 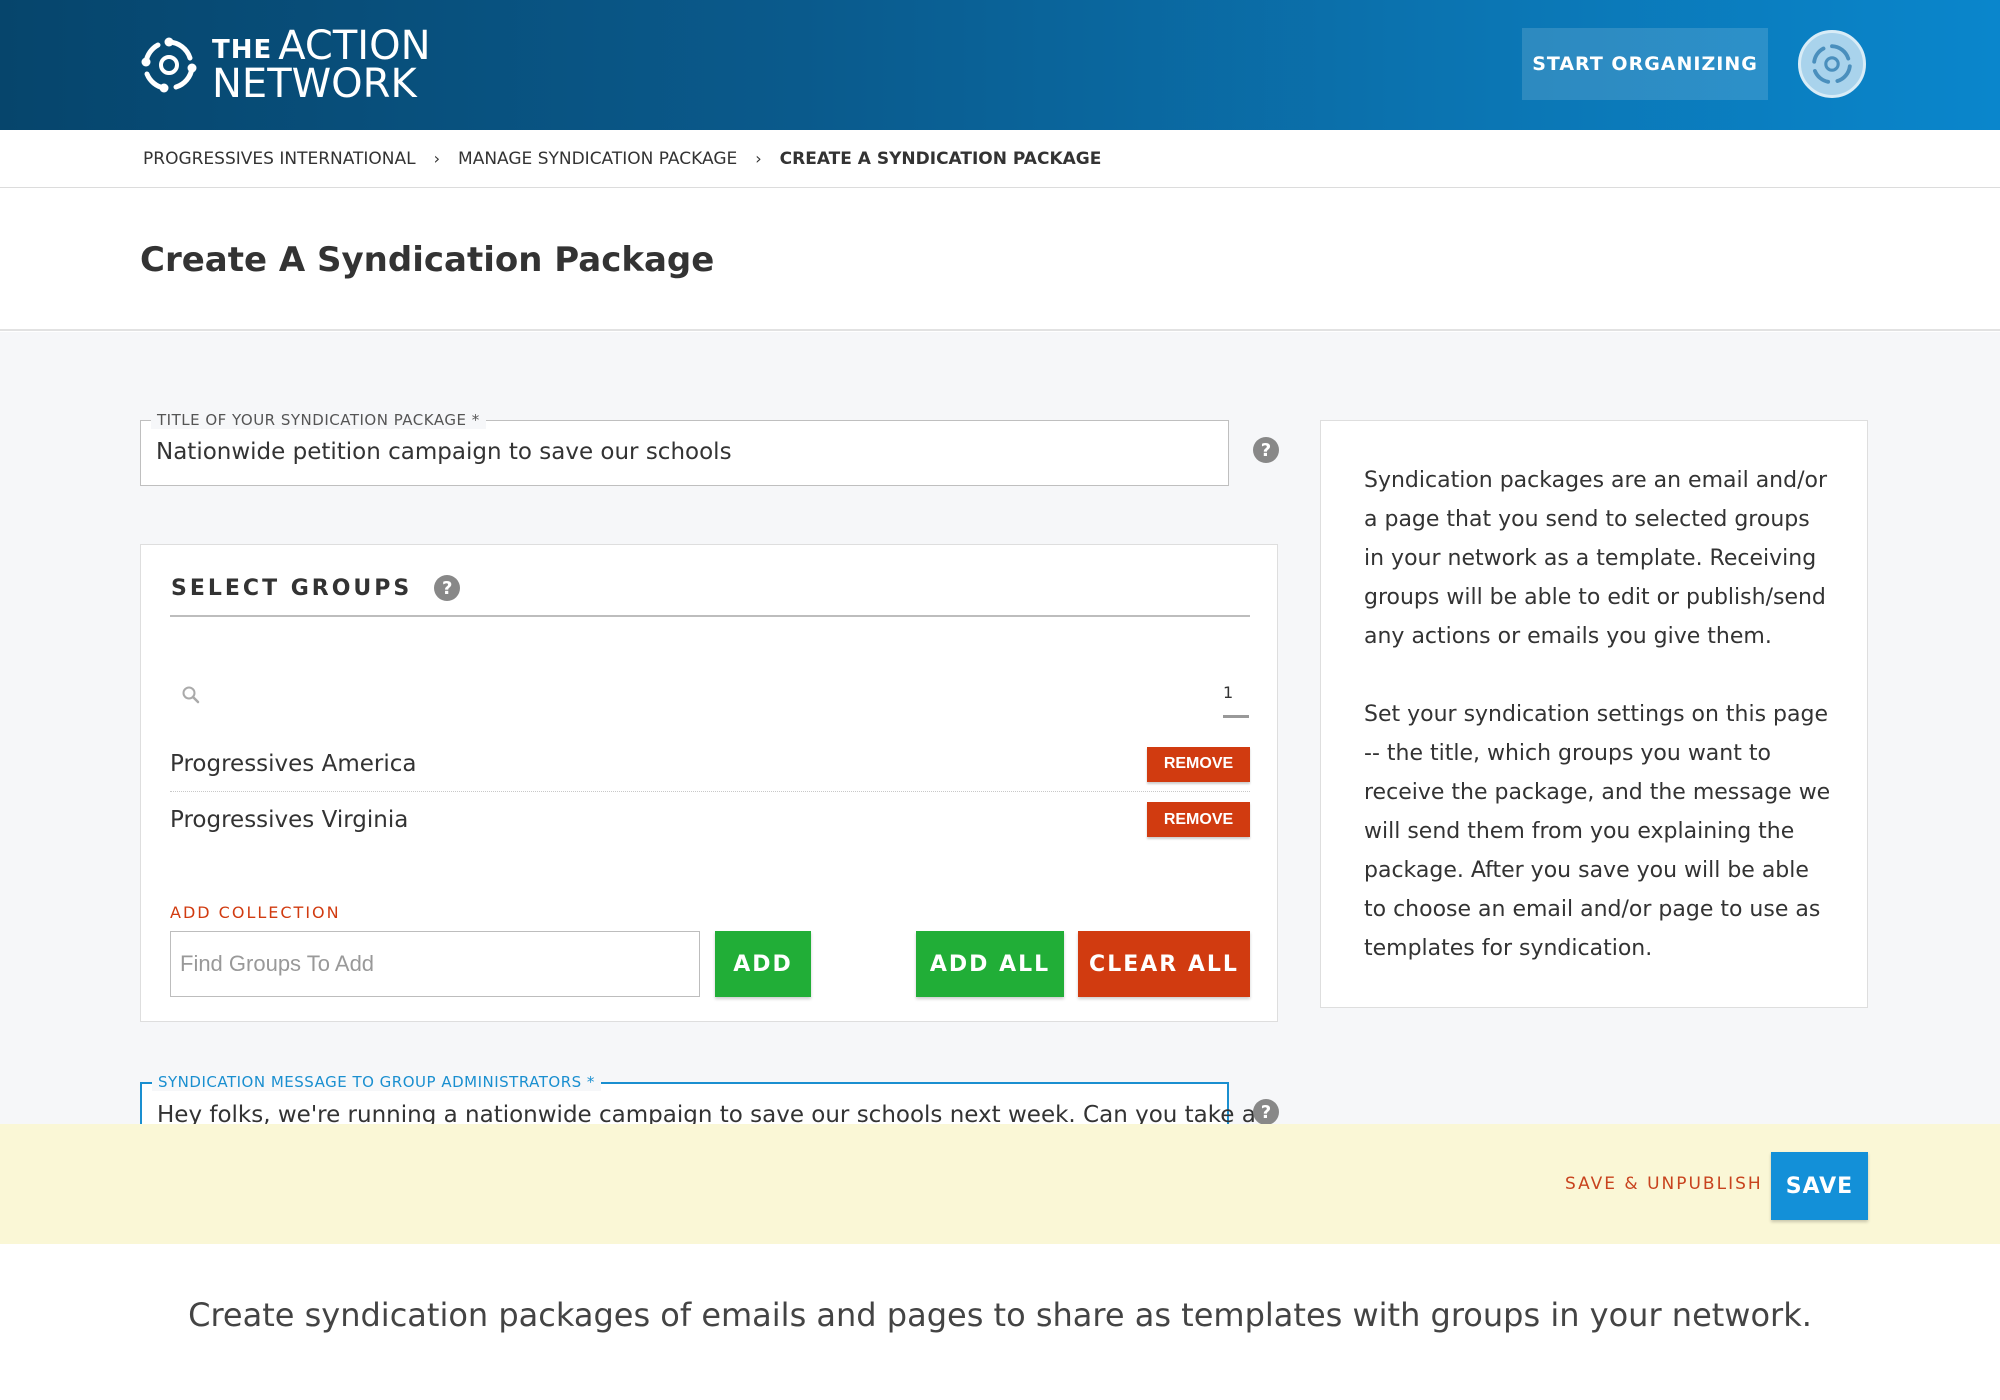 I want to click on start-organizing-button: START ORGANIZING, so click(x=1645, y=64).